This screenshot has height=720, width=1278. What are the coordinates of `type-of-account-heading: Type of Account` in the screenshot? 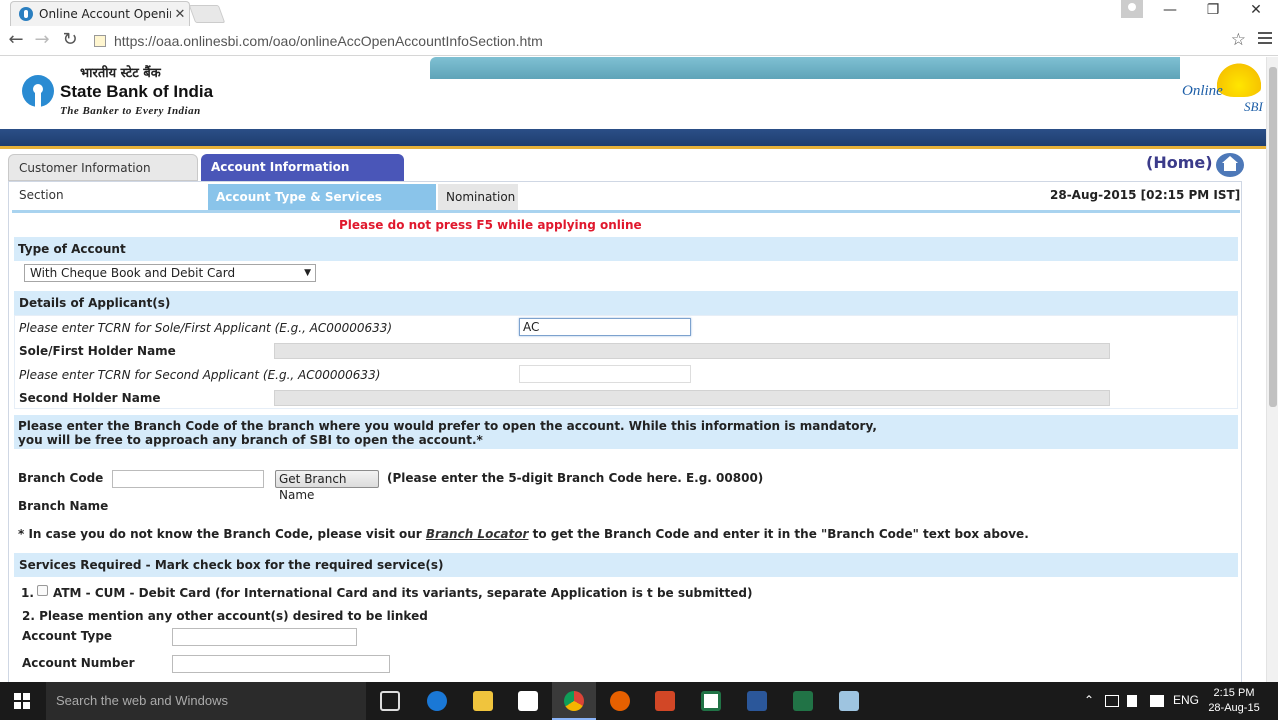 It's located at (626, 249).